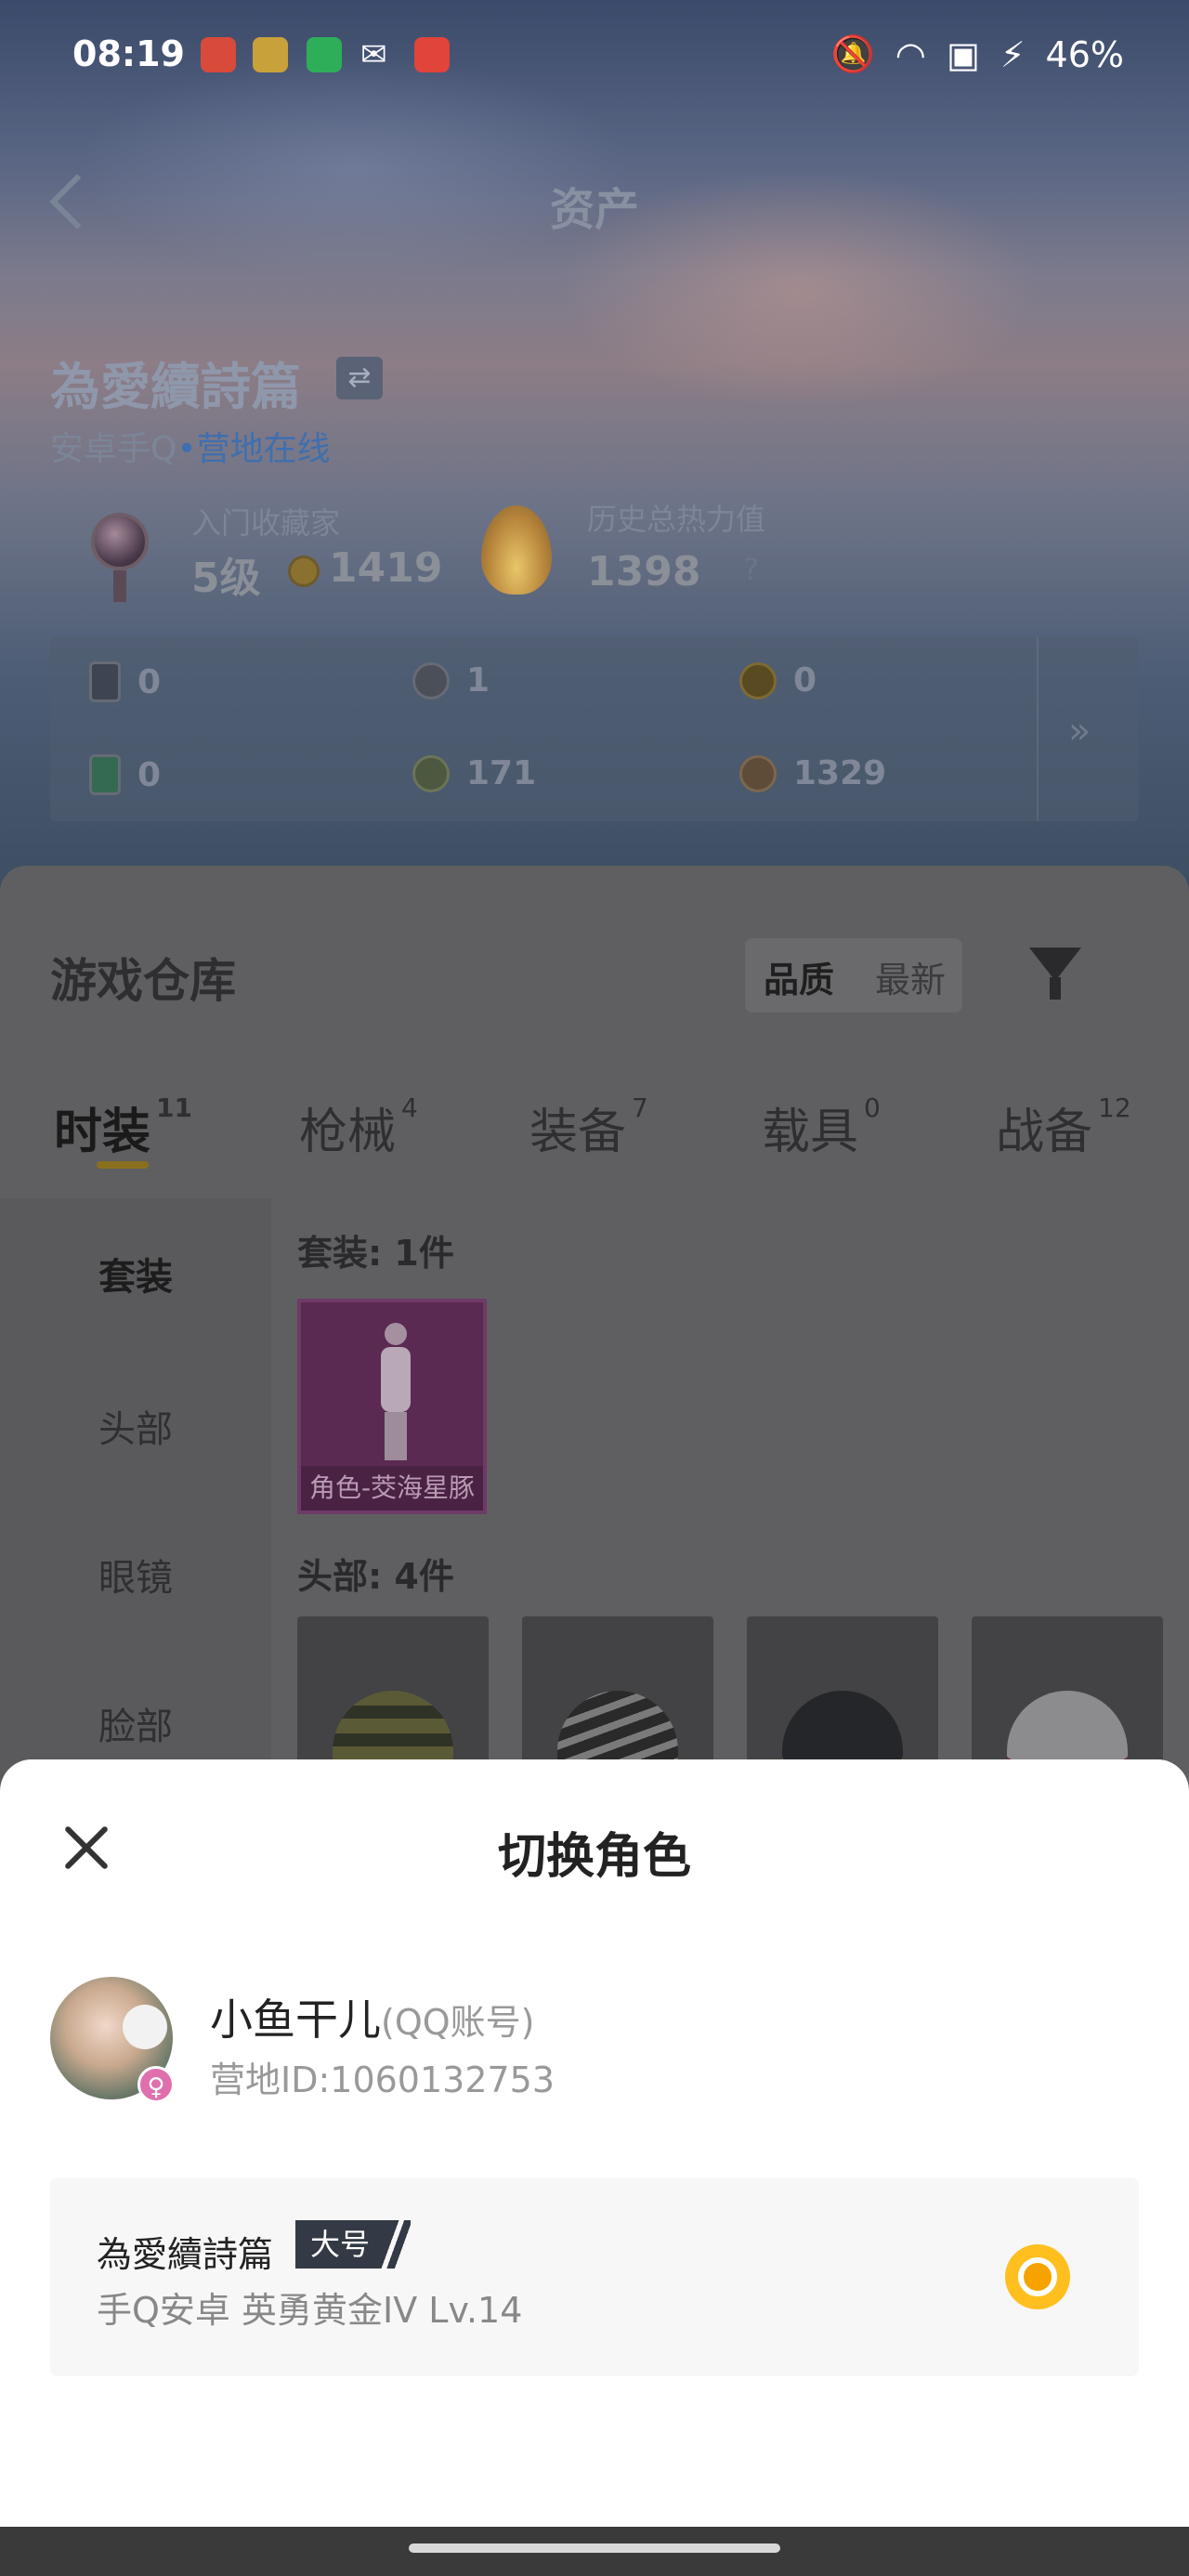  What do you see at coordinates (758, 773) in the screenshot?
I see `bronze-coin-icon` at bounding box center [758, 773].